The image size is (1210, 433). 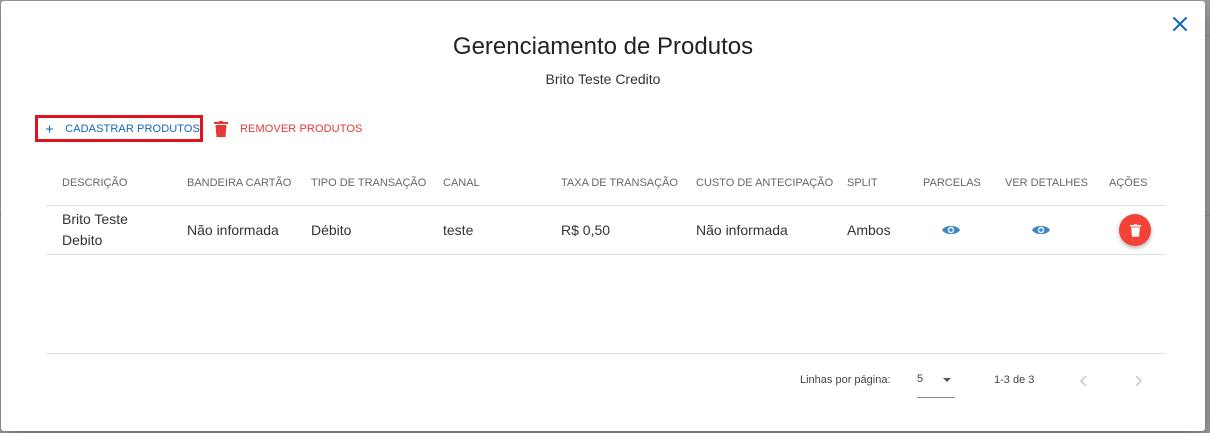 What do you see at coordinates (869, 229) in the screenshot?
I see `cell-split: Ambos` at bounding box center [869, 229].